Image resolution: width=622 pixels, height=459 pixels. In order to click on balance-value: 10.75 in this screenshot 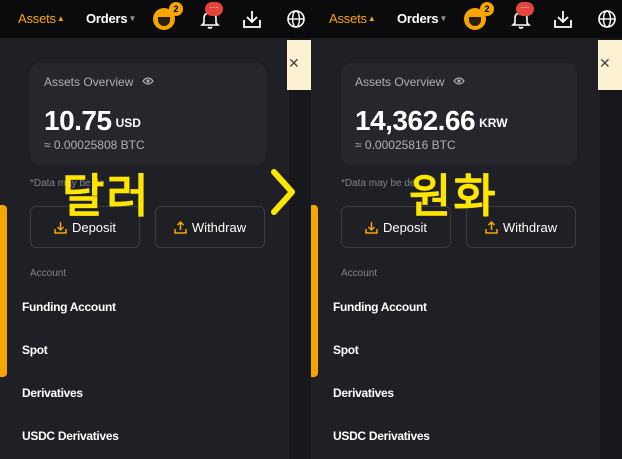, I will do `click(78, 120)`.